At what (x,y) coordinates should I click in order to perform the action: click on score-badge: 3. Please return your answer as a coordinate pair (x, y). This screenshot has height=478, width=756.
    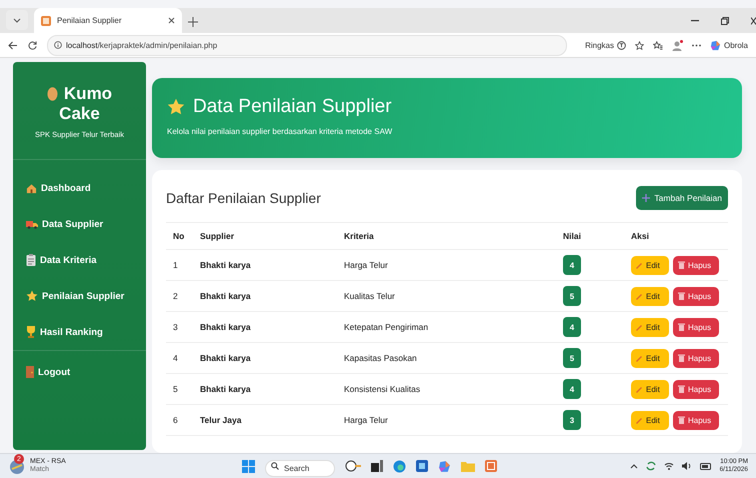
    Looking at the image, I should click on (572, 420).